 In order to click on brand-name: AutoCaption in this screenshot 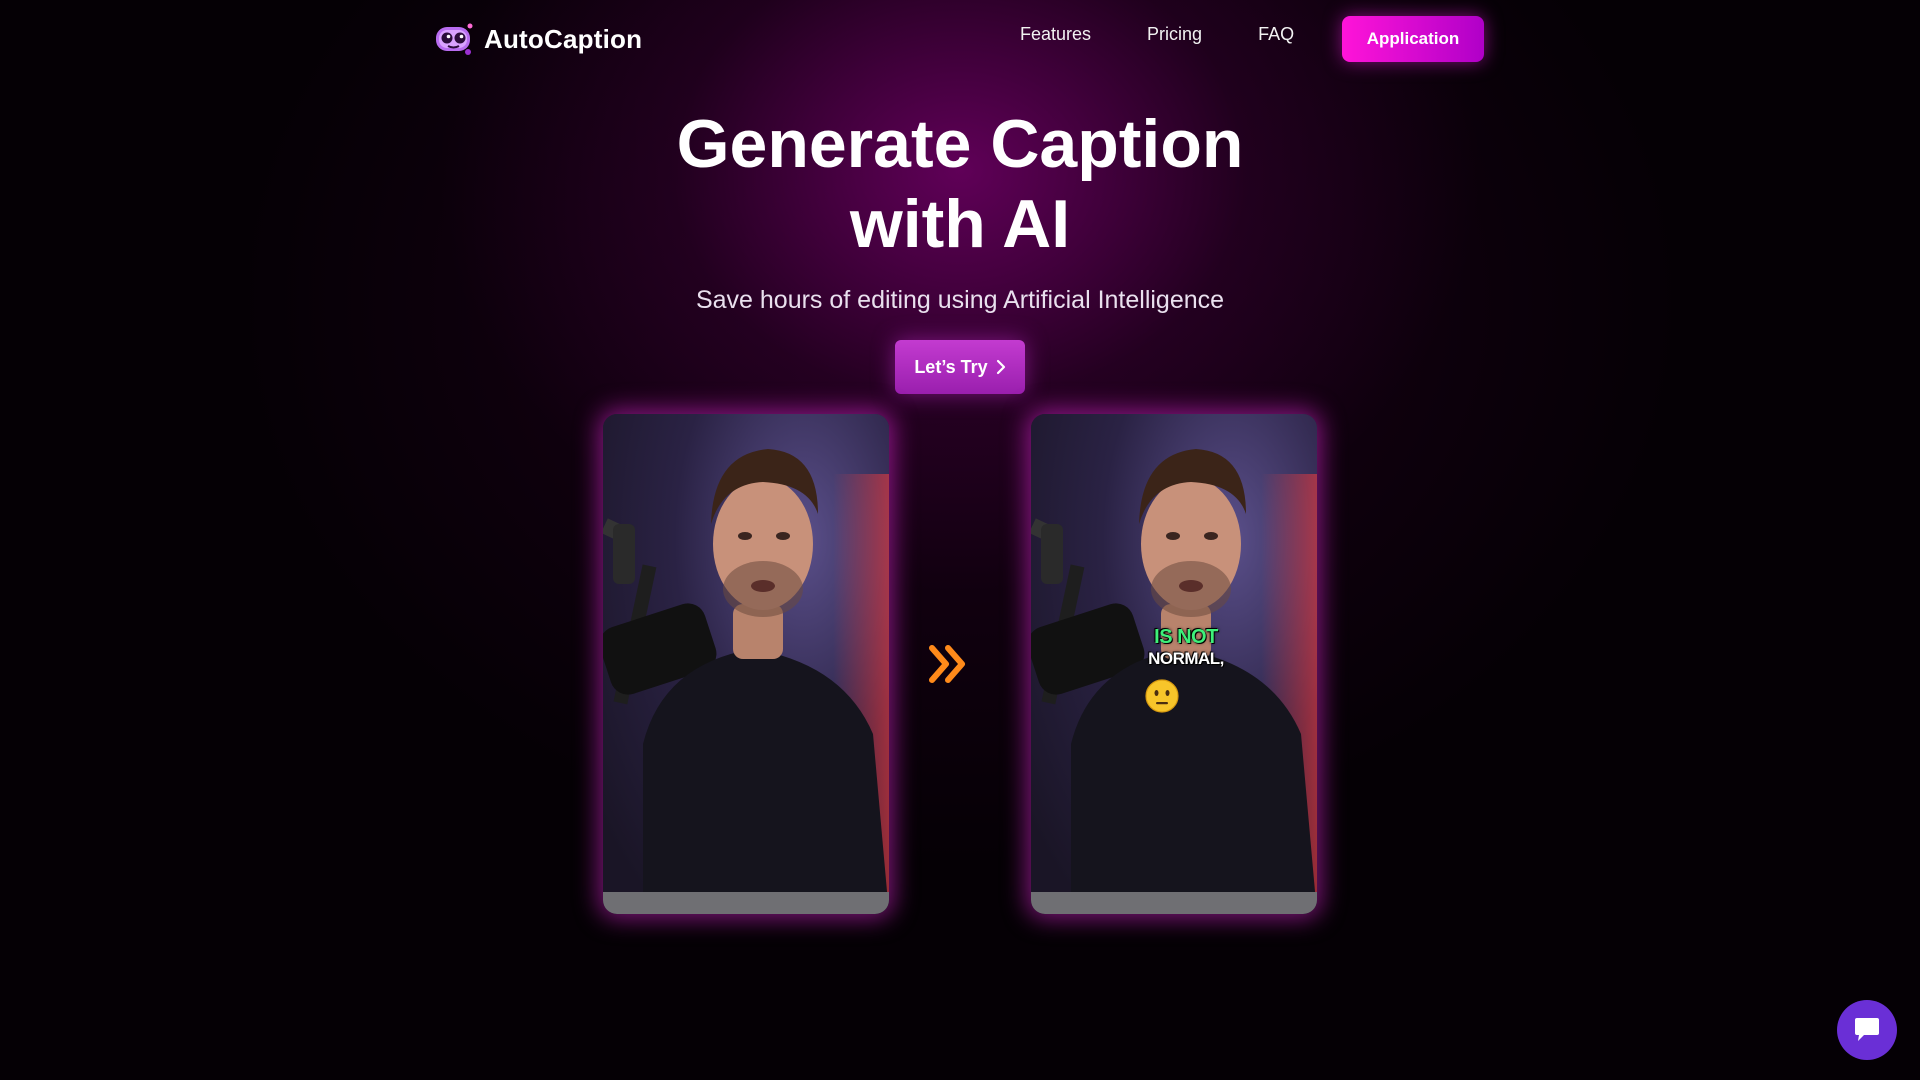, I will do `click(563, 38)`.